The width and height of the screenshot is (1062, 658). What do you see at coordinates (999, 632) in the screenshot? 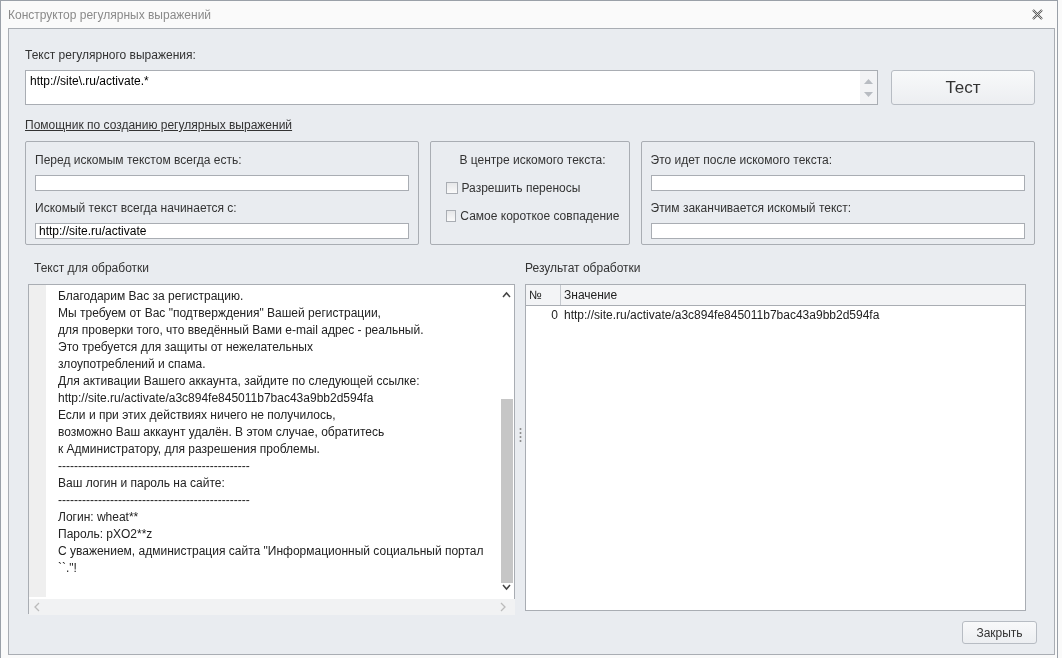
I see `close-button: Закрыть` at bounding box center [999, 632].